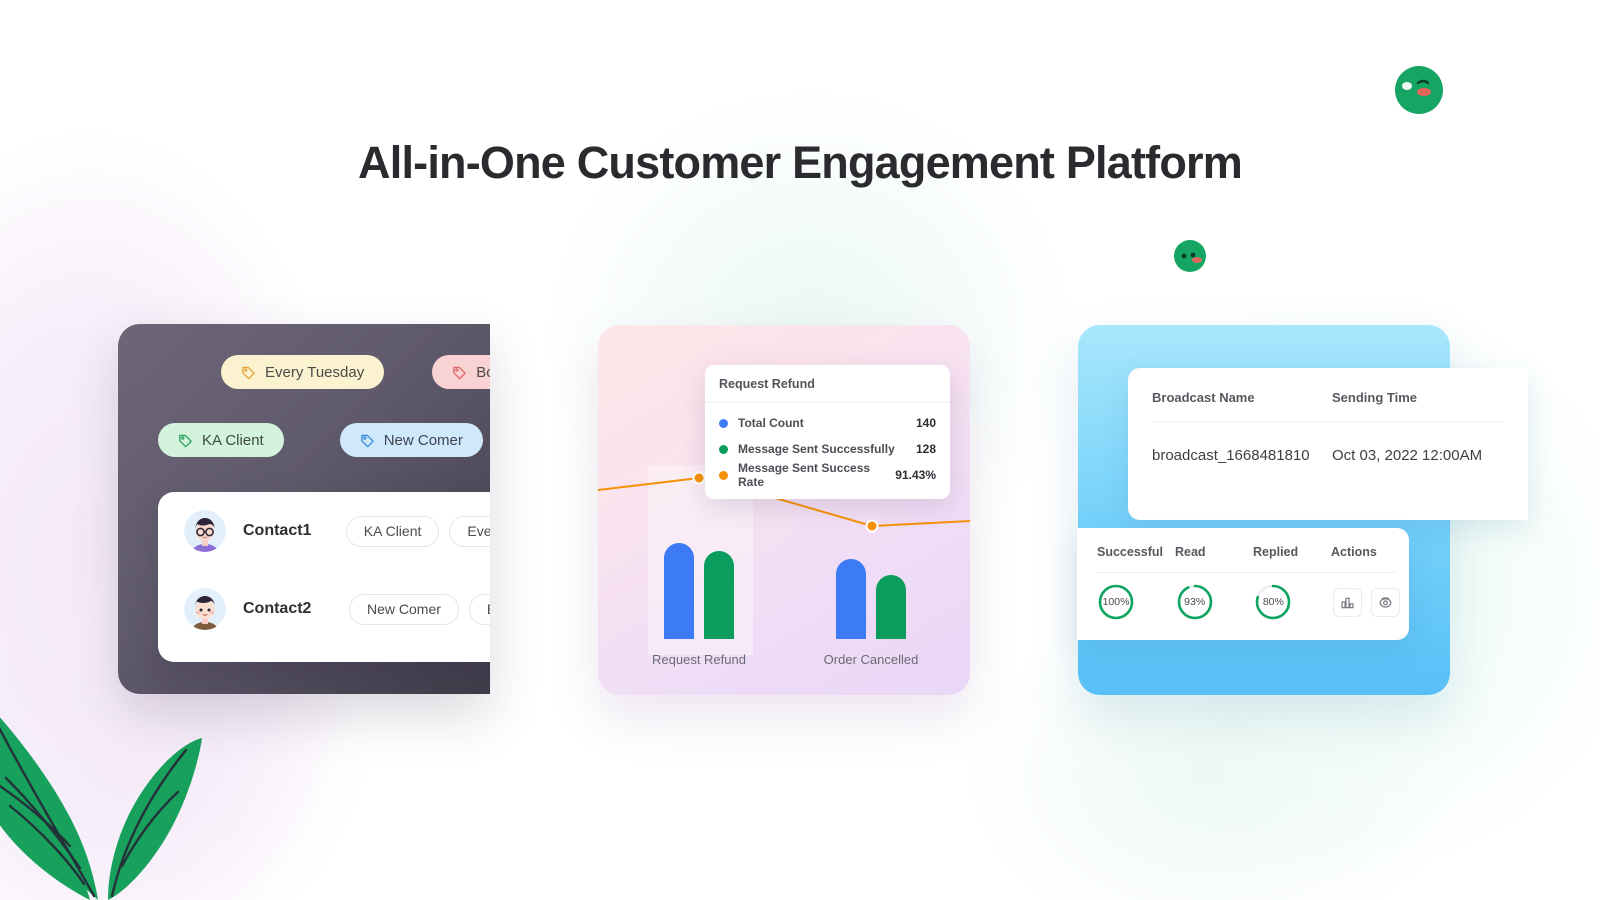 Image resolution: width=1600 pixels, height=900 pixels. What do you see at coordinates (277, 608) in the screenshot?
I see `contact-name: Contact2` at bounding box center [277, 608].